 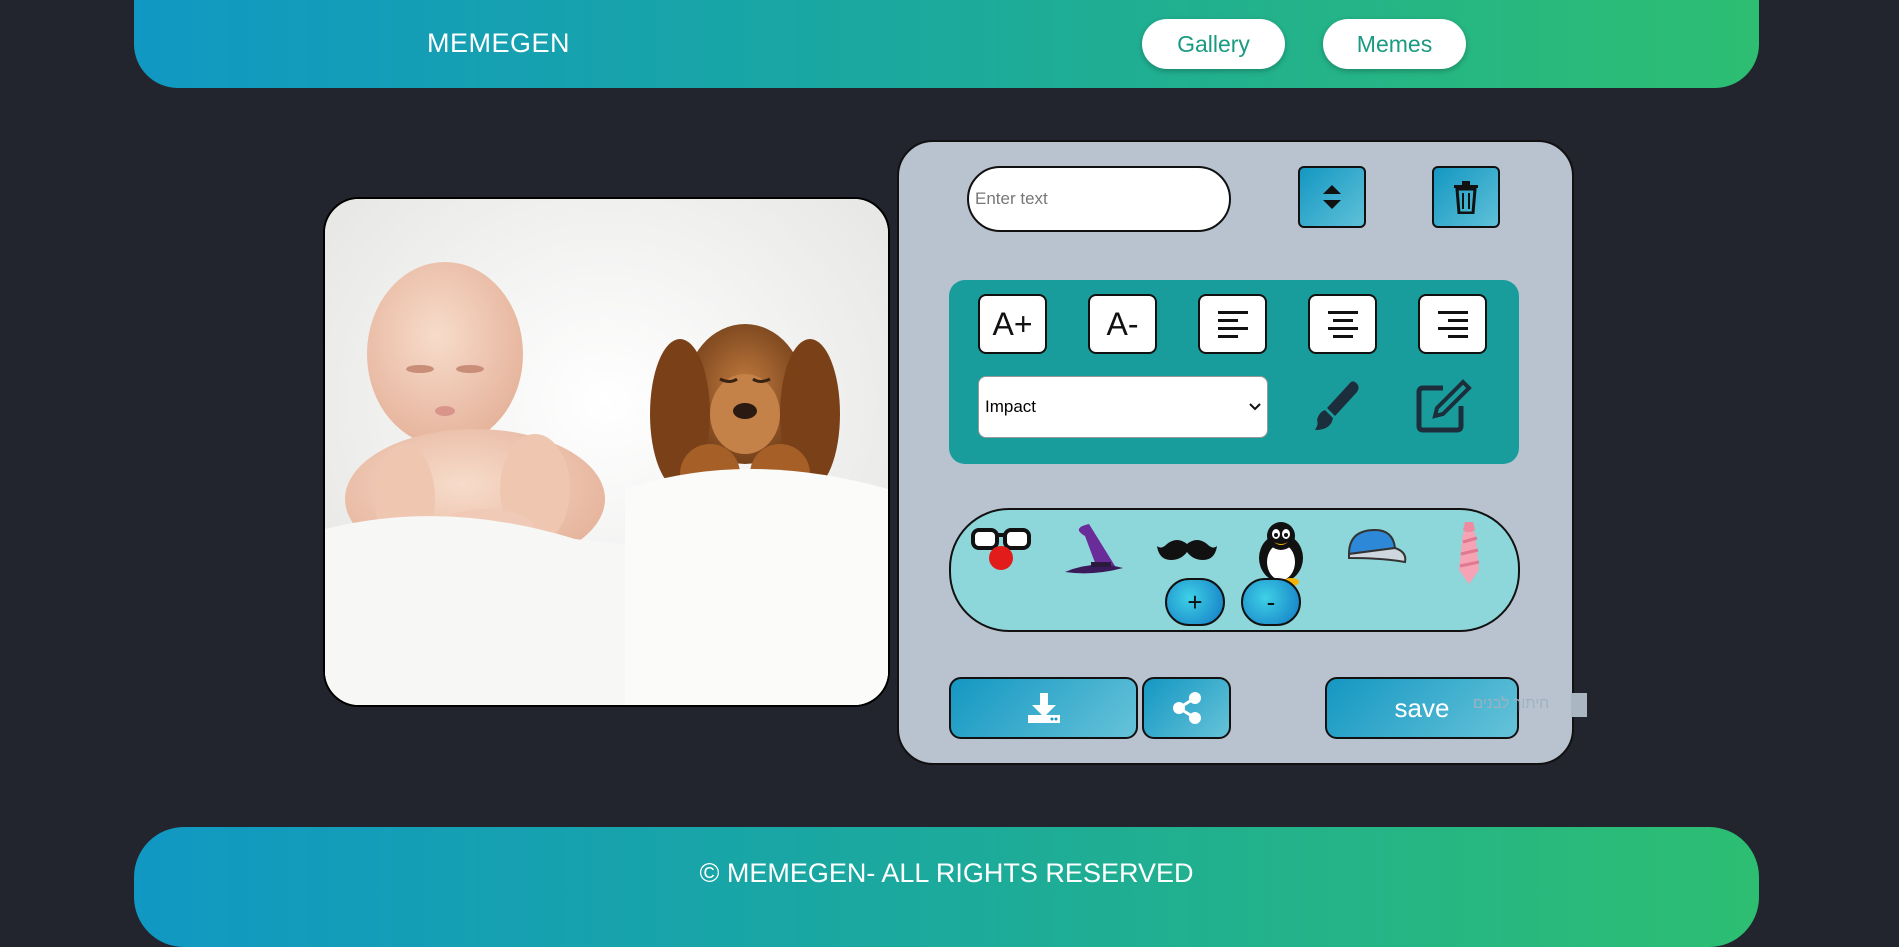 I want to click on mustache-icon, so click(x=1187, y=550).